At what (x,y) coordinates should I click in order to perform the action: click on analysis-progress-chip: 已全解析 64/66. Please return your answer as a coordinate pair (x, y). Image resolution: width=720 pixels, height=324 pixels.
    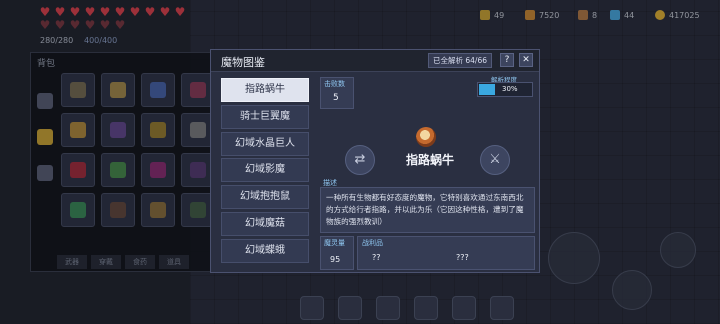
    Looking at the image, I should click on (460, 60).